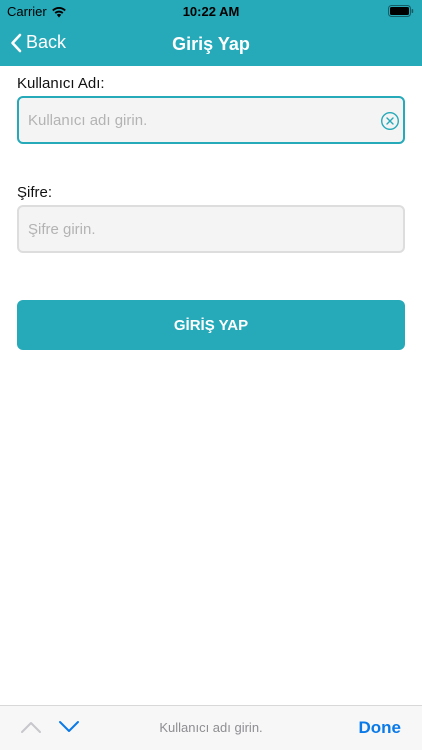 The image size is (422, 750). I want to click on page-title: Giriş Yap, so click(211, 44).